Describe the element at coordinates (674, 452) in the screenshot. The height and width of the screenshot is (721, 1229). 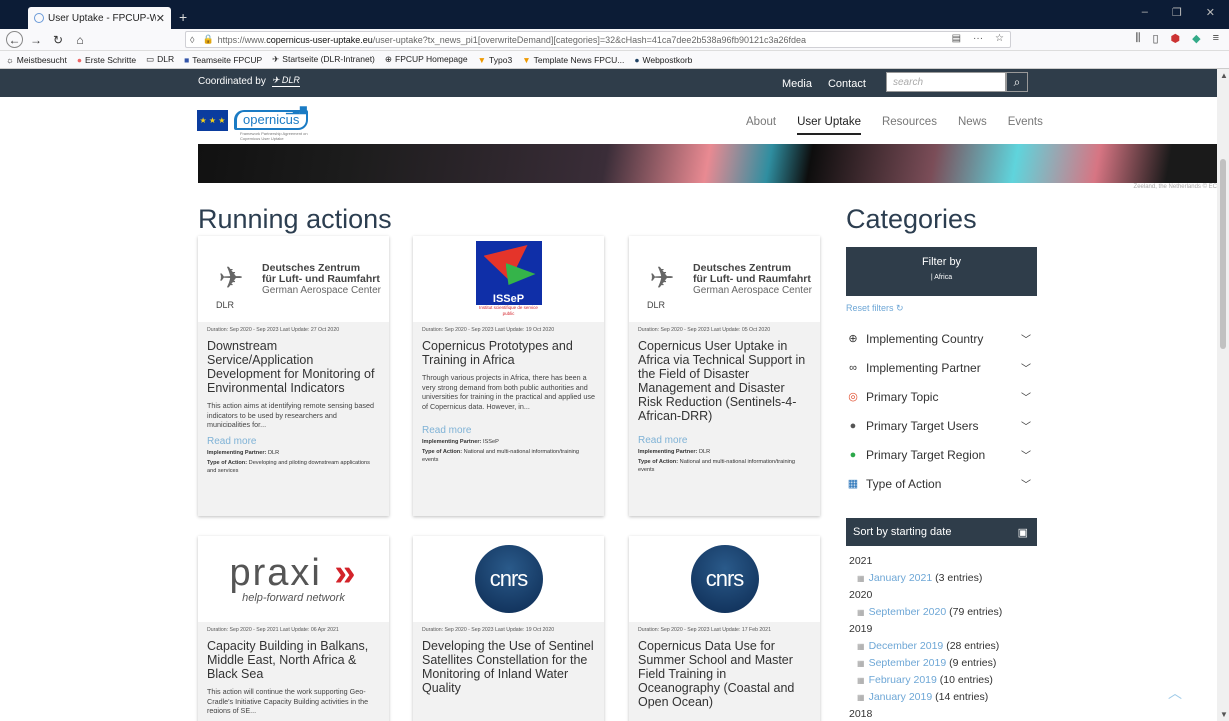
I see `card-partner: Implementing Partner: DLR` at that location.